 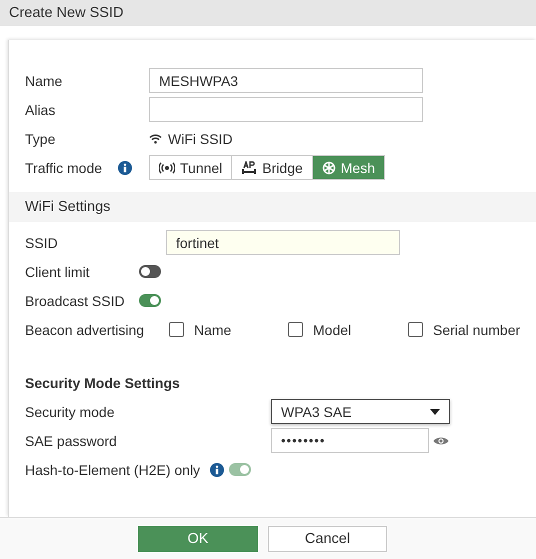 I want to click on field-label: Broadcast SSID, so click(x=75, y=300).